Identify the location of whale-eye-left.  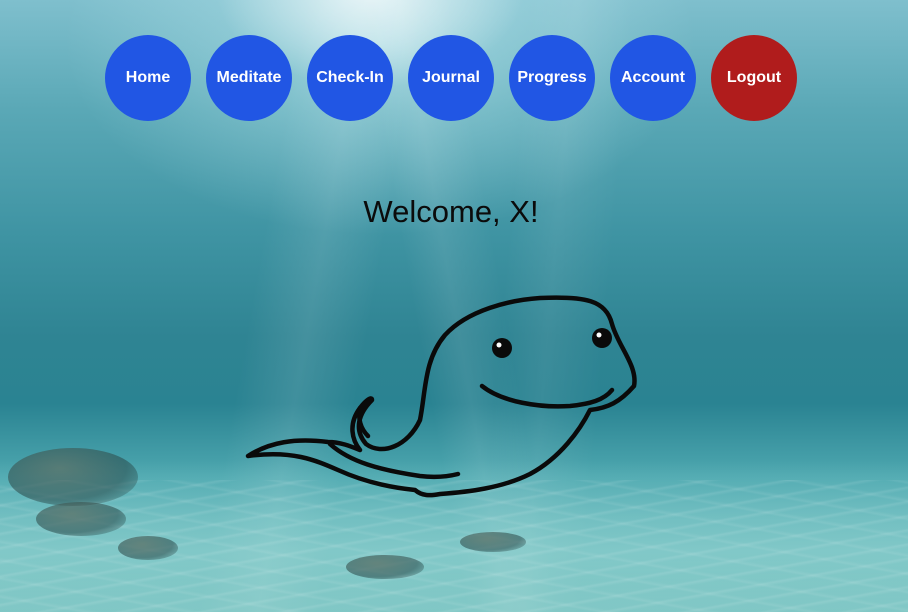
(502, 348).